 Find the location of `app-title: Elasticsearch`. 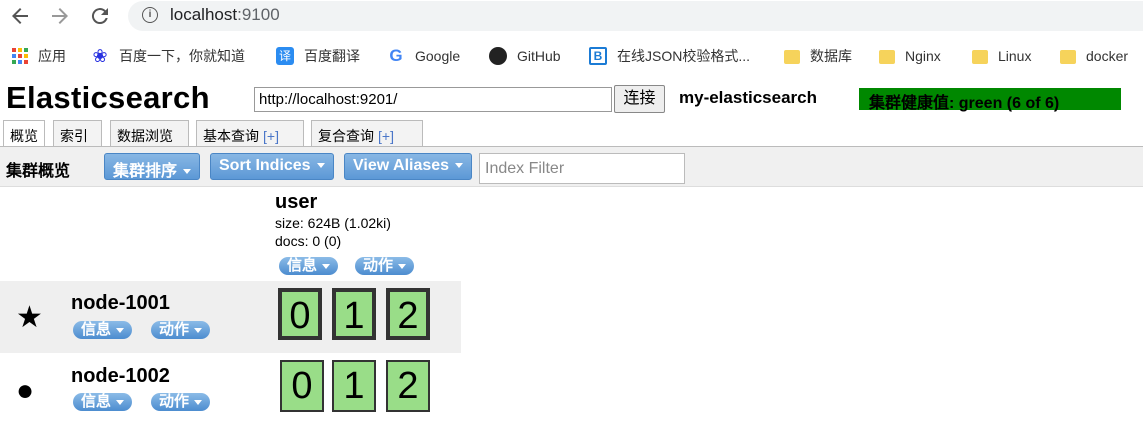

app-title: Elasticsearch is located at coordinates (108, 97).